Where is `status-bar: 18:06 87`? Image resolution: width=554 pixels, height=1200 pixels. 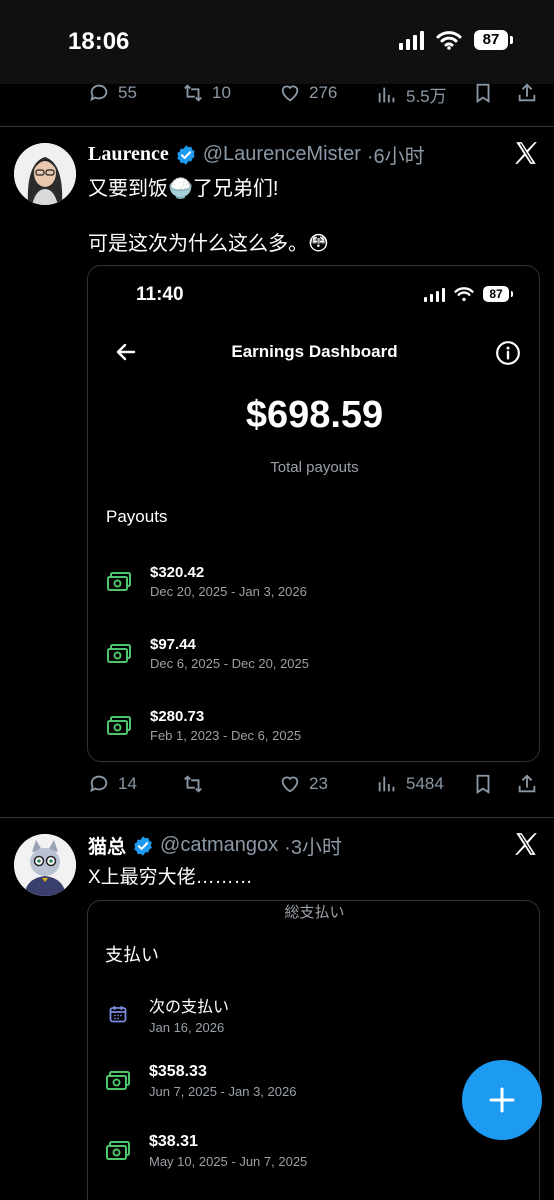 status-bar: 18:06 87 is located at coordinates (277, 42).